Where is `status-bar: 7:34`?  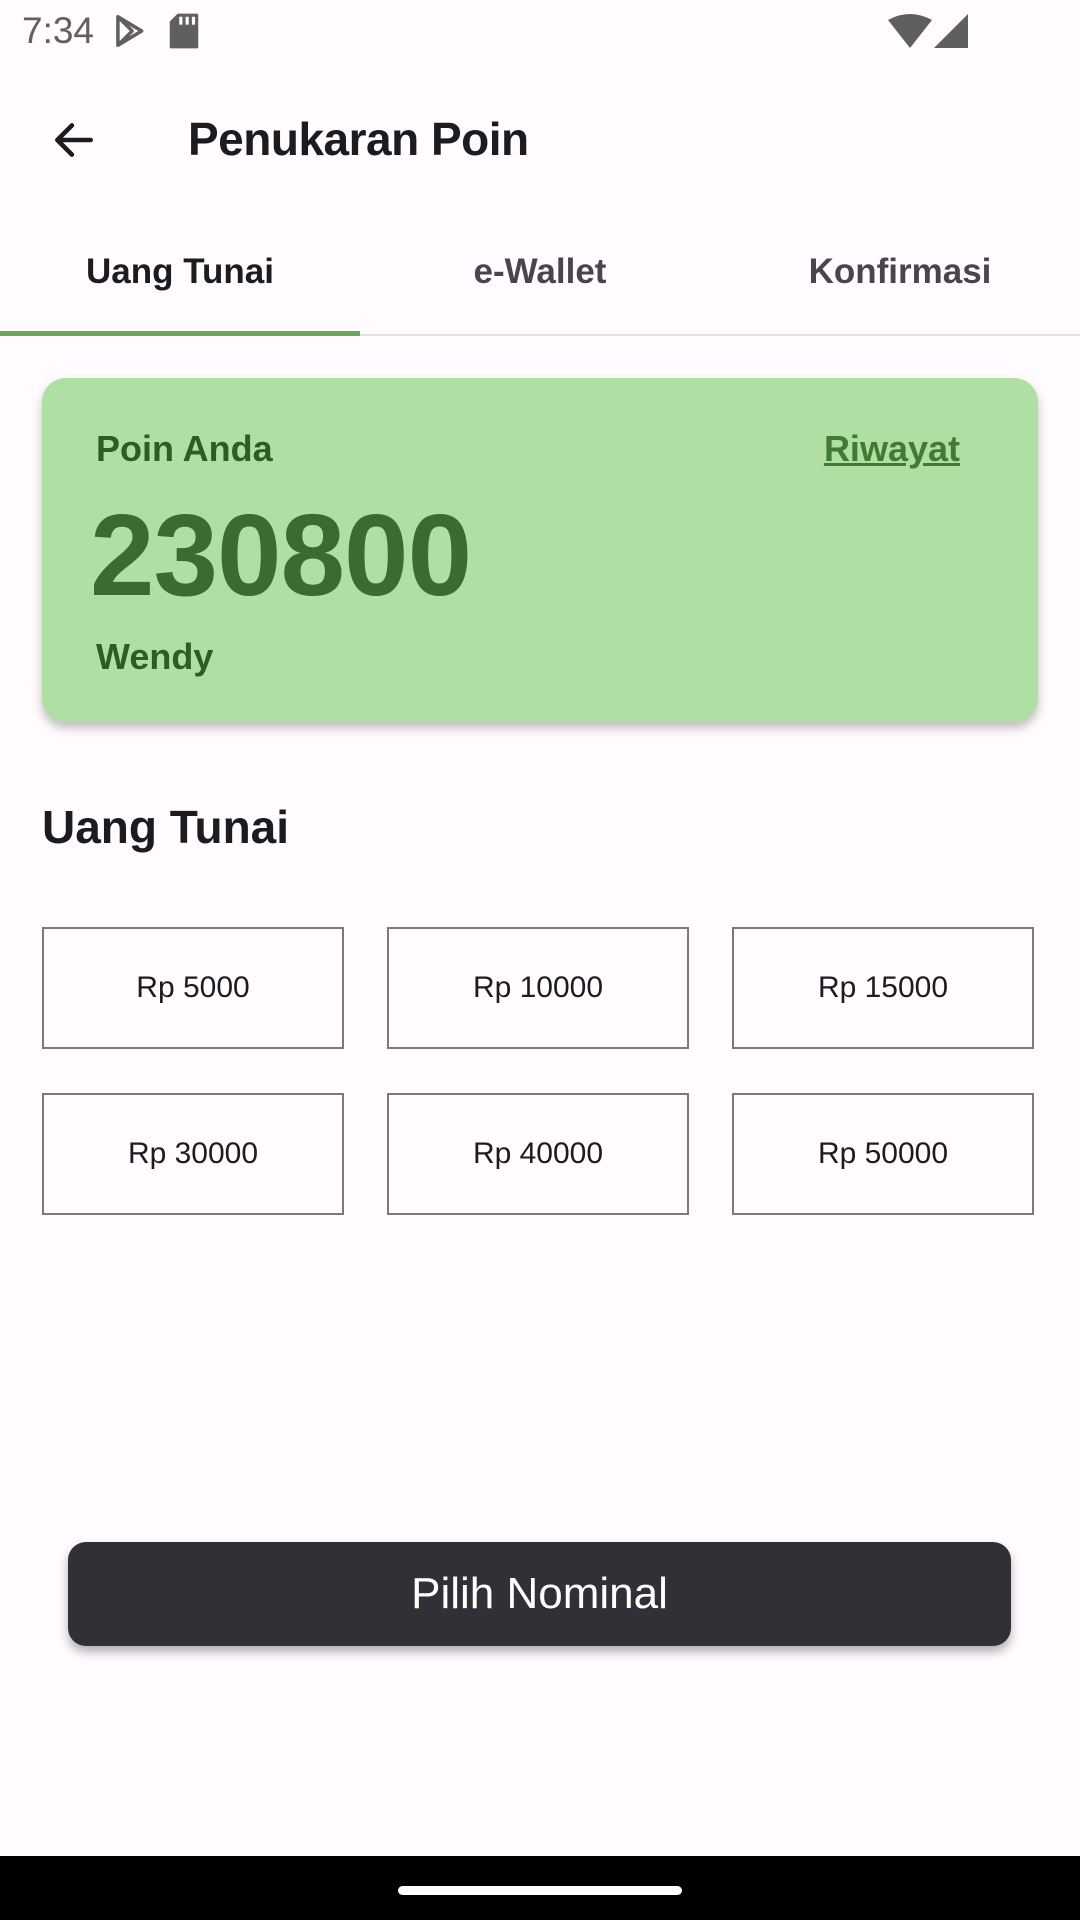 status-bar: 7:34 is located at coordinates (540, 32).